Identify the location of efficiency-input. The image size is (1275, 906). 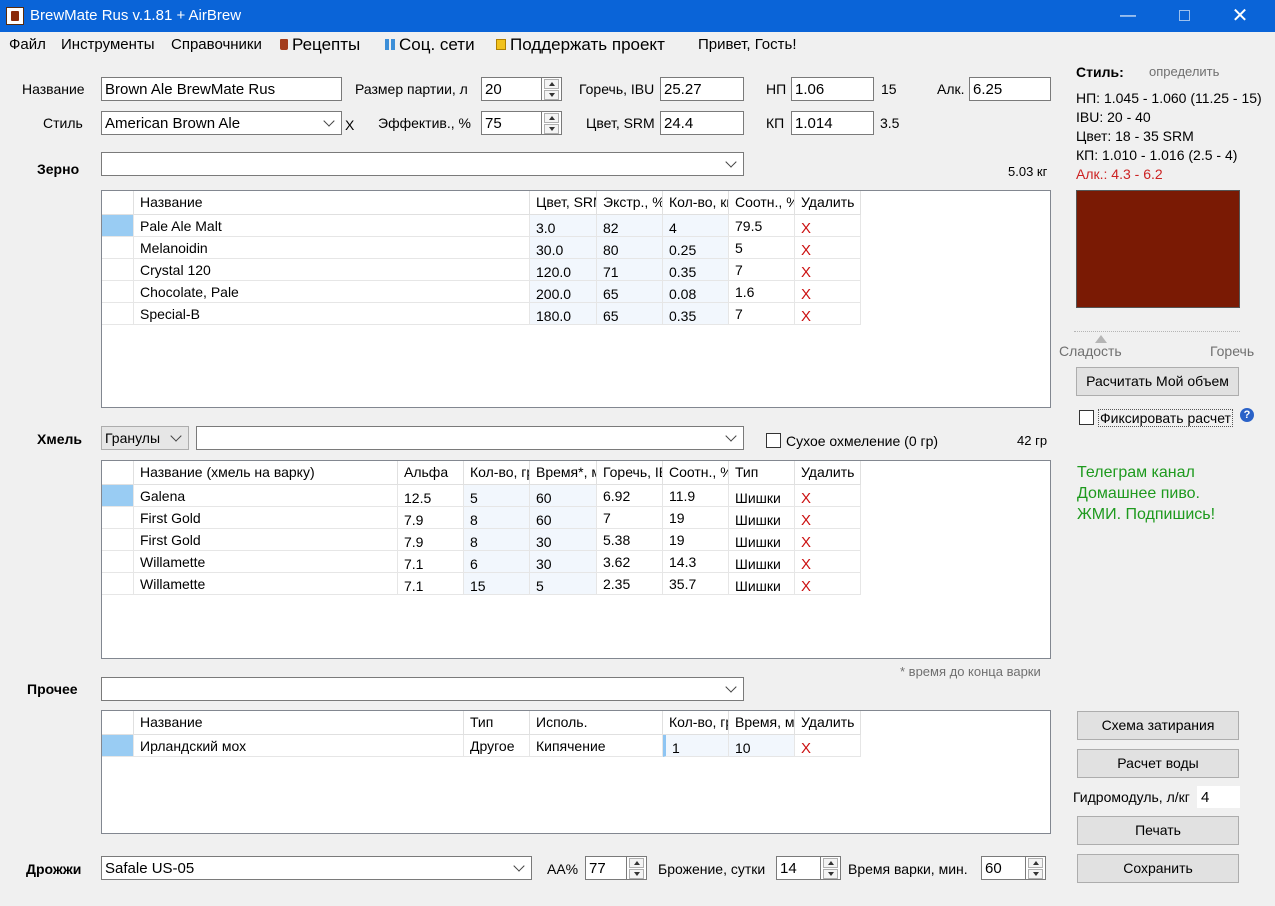
(511, 123).